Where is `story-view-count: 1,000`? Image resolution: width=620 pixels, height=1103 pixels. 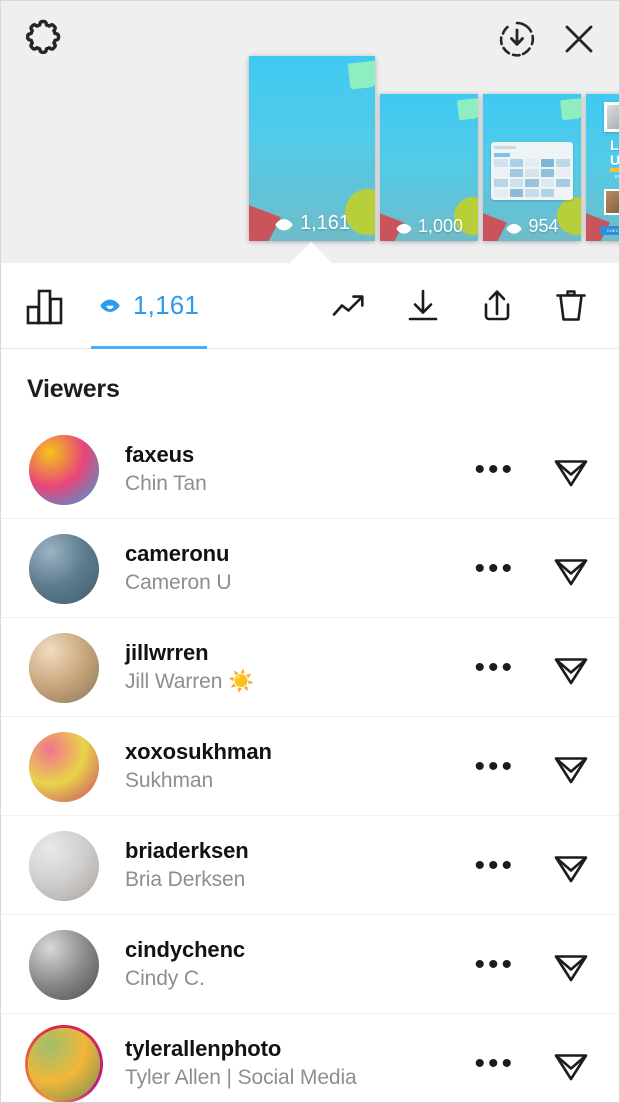
story-view-count: 1,000 is located at coordinates (429, 226).